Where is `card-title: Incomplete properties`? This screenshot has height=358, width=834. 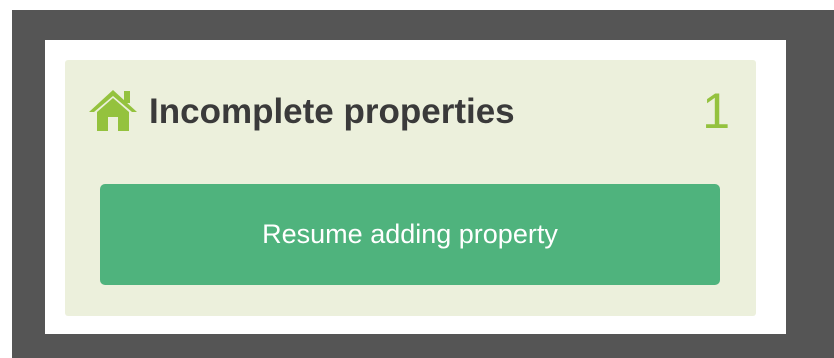 card-title: Incomplete properties is located at coordinates (332, 111).